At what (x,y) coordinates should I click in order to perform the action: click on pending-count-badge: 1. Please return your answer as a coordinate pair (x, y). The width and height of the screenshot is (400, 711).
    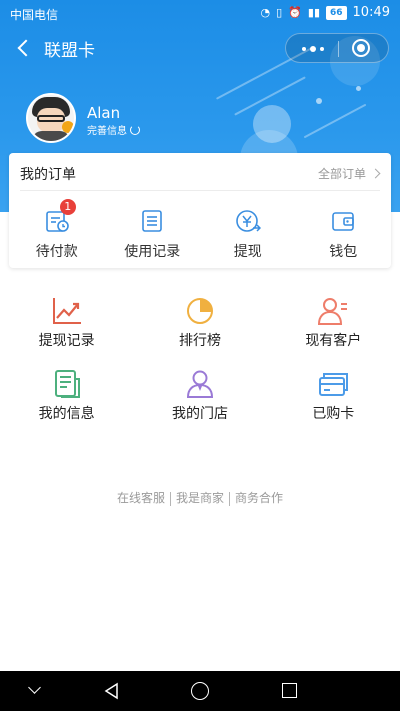
    Looking at the image, I should click on (67, 207).